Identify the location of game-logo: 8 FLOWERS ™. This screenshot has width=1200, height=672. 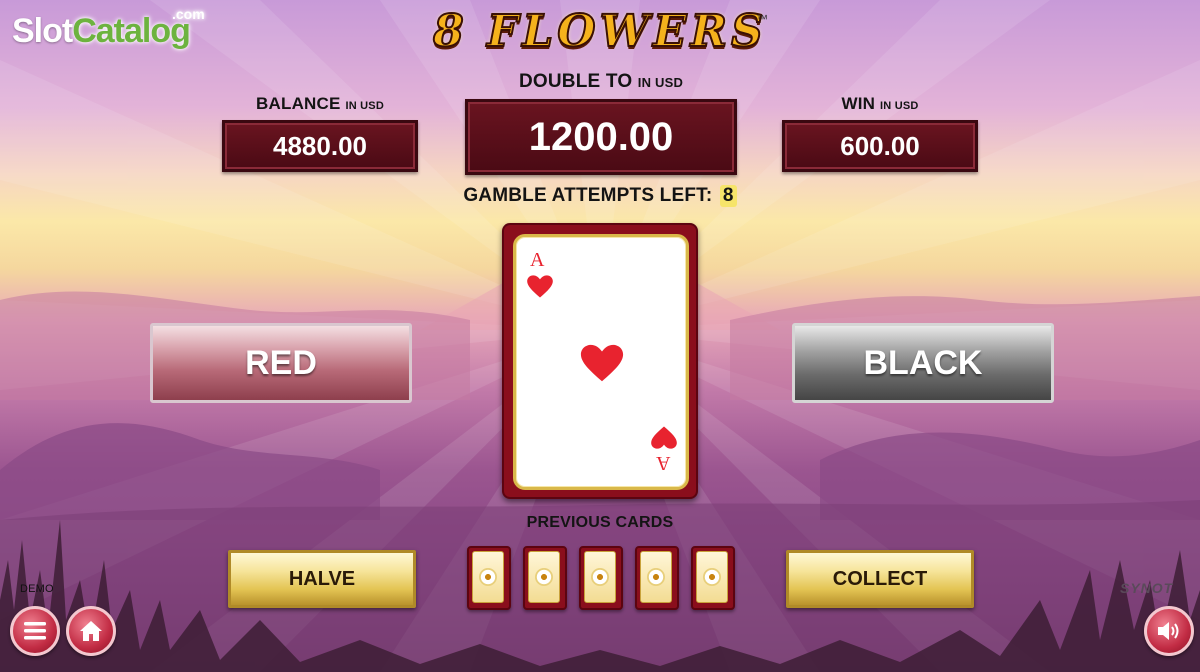
(600, 33).